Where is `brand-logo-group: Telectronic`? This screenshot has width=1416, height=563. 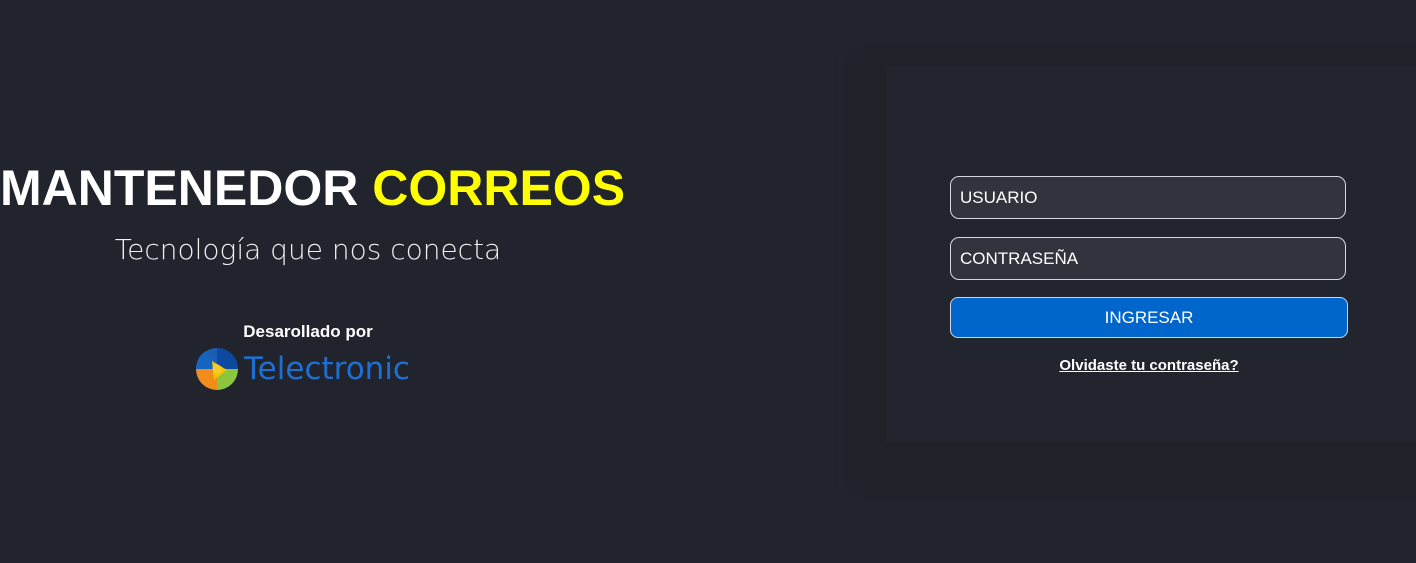 brand-logo-group: Telectronic is located at coordinates (308, 369).